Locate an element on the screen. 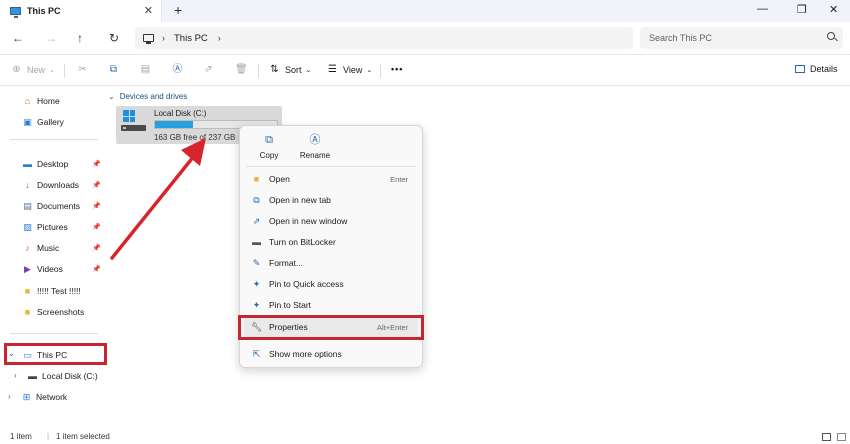  properties-highlight-box is located at coordinates (331, 327).